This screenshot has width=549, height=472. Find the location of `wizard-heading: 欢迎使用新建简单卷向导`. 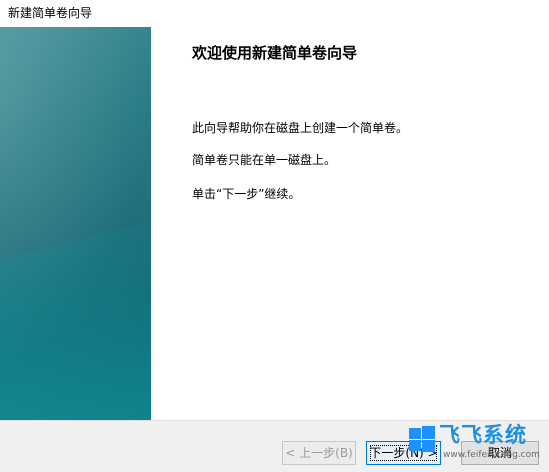

wizard-heading: 欢迎使用新建简单卷向导 is located at coordinates (275, 53).